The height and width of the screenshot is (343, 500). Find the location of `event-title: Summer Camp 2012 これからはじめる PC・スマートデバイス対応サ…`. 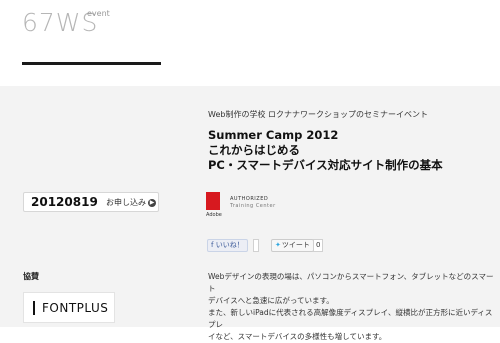

event-title: Summer Camp 2012 これからはじめる PC・スマートデバイス対応サ… is located at coordinates (325, 150).